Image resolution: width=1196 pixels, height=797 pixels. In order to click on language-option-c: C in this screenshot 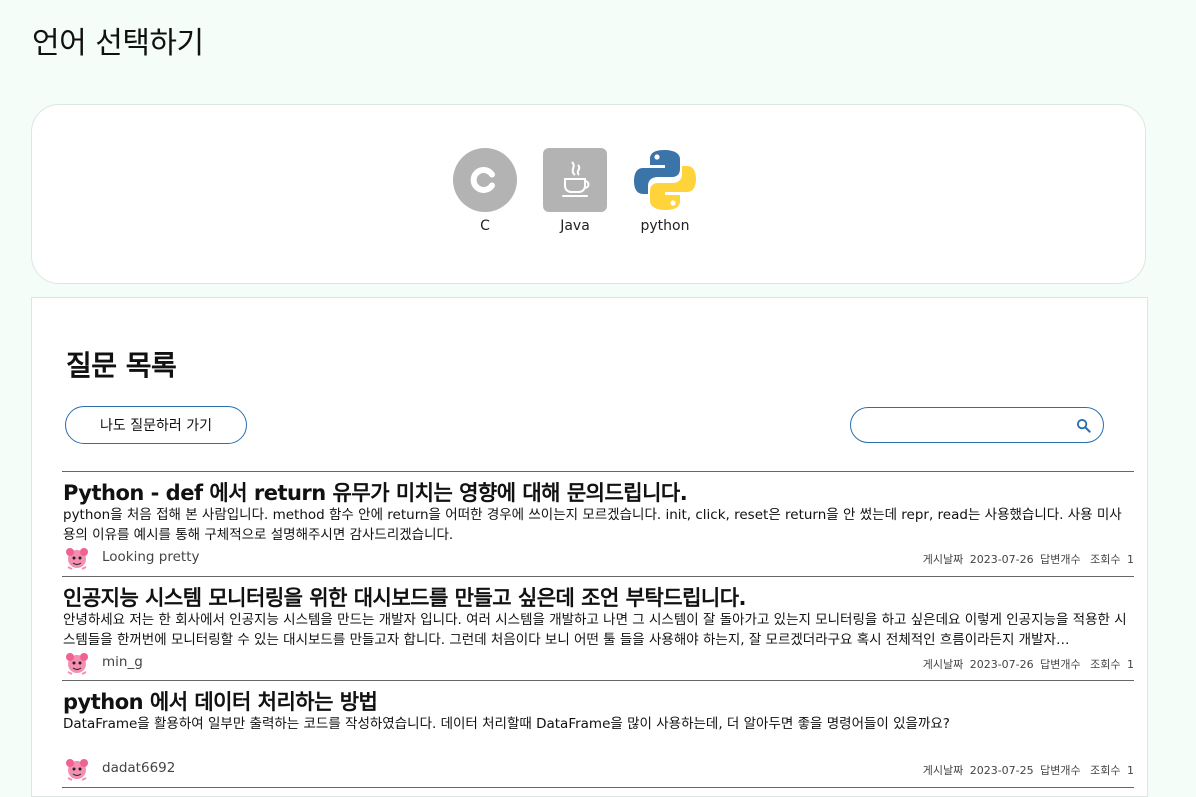, I will do `click(485, 191)`.